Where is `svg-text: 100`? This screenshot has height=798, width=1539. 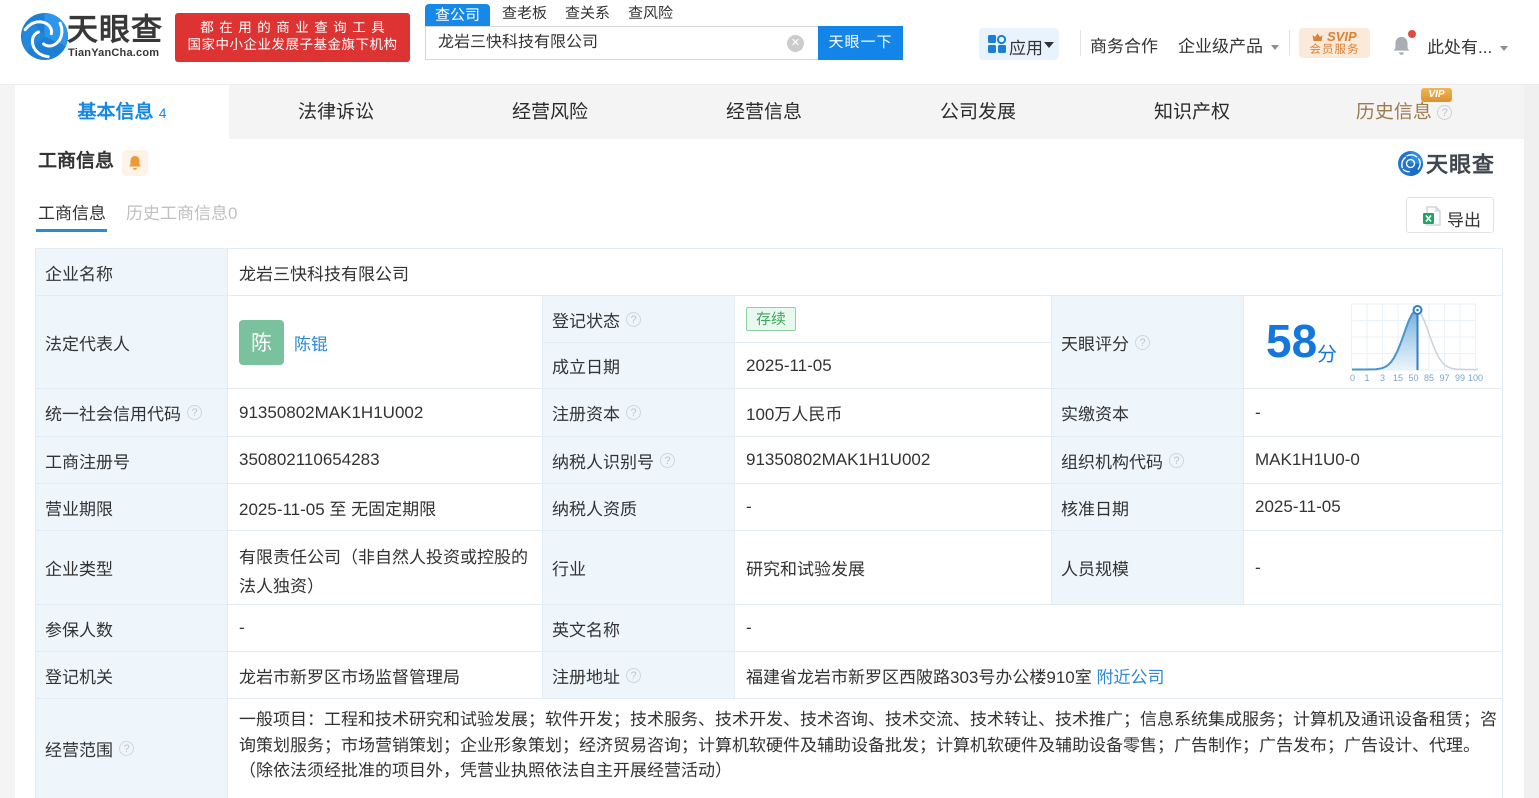
svg-text: 100 is located at coordinates (1475, 378).